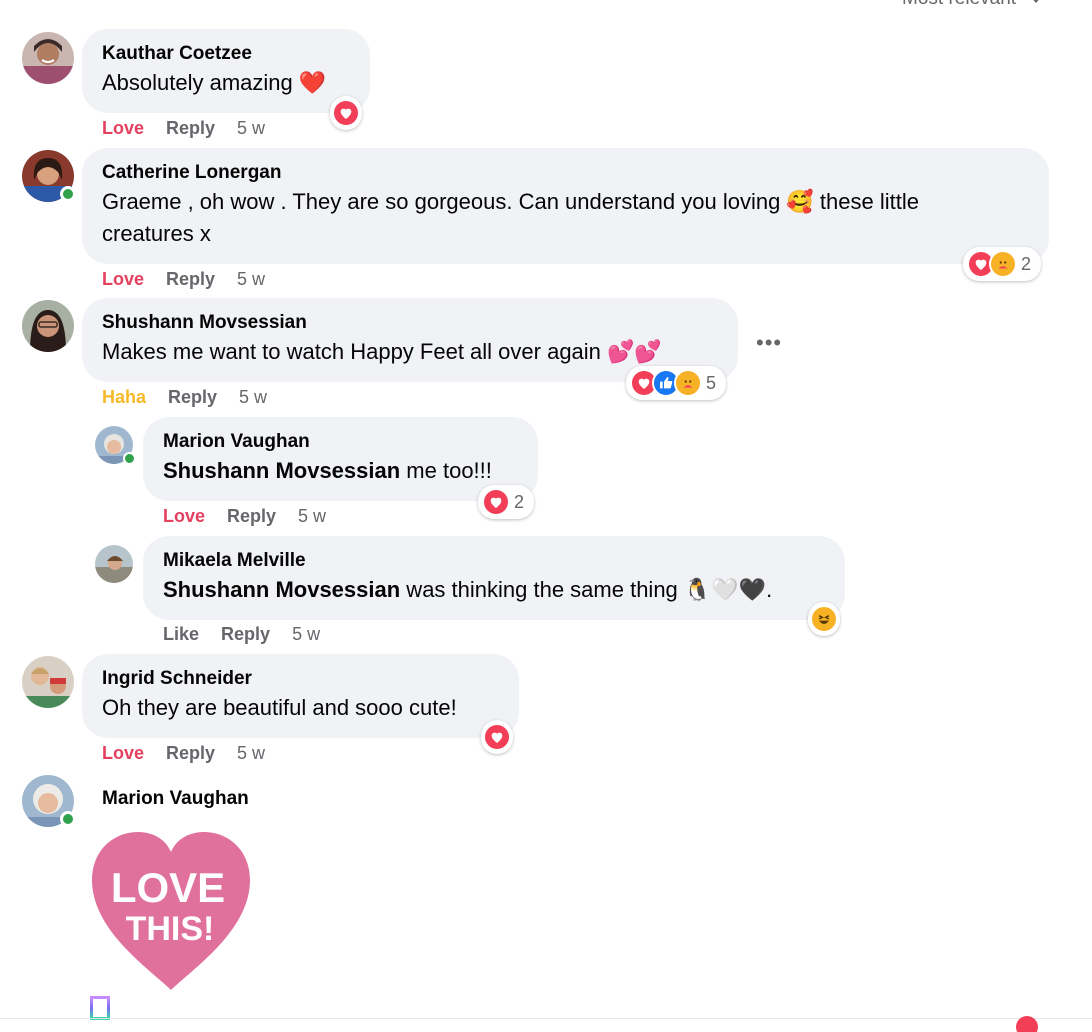  I want to click on reply-actions: Love Reply 5 w, so click(255, 516).